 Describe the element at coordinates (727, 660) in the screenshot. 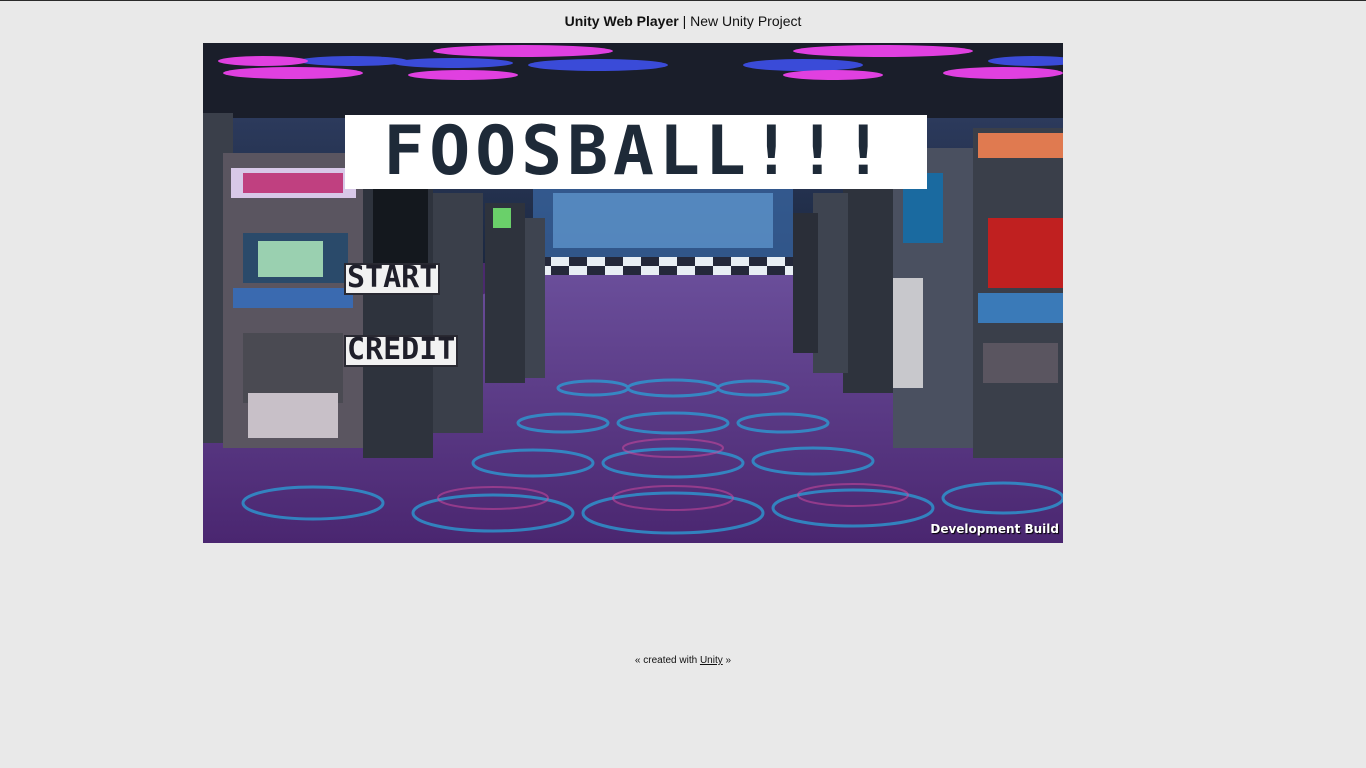

I see `footer-suffix: »` at that location.